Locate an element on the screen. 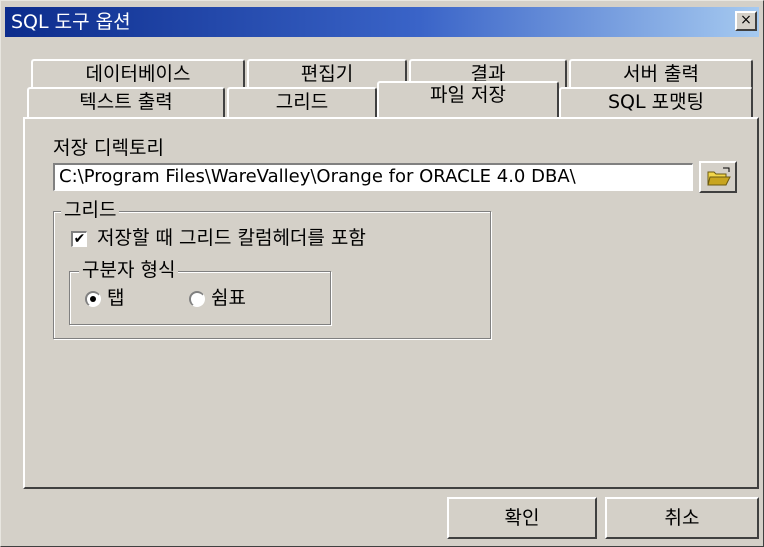 This screenshot has height=547, width=764. tab-file-save: 파일 저장 is located at coordinates (468, 99).